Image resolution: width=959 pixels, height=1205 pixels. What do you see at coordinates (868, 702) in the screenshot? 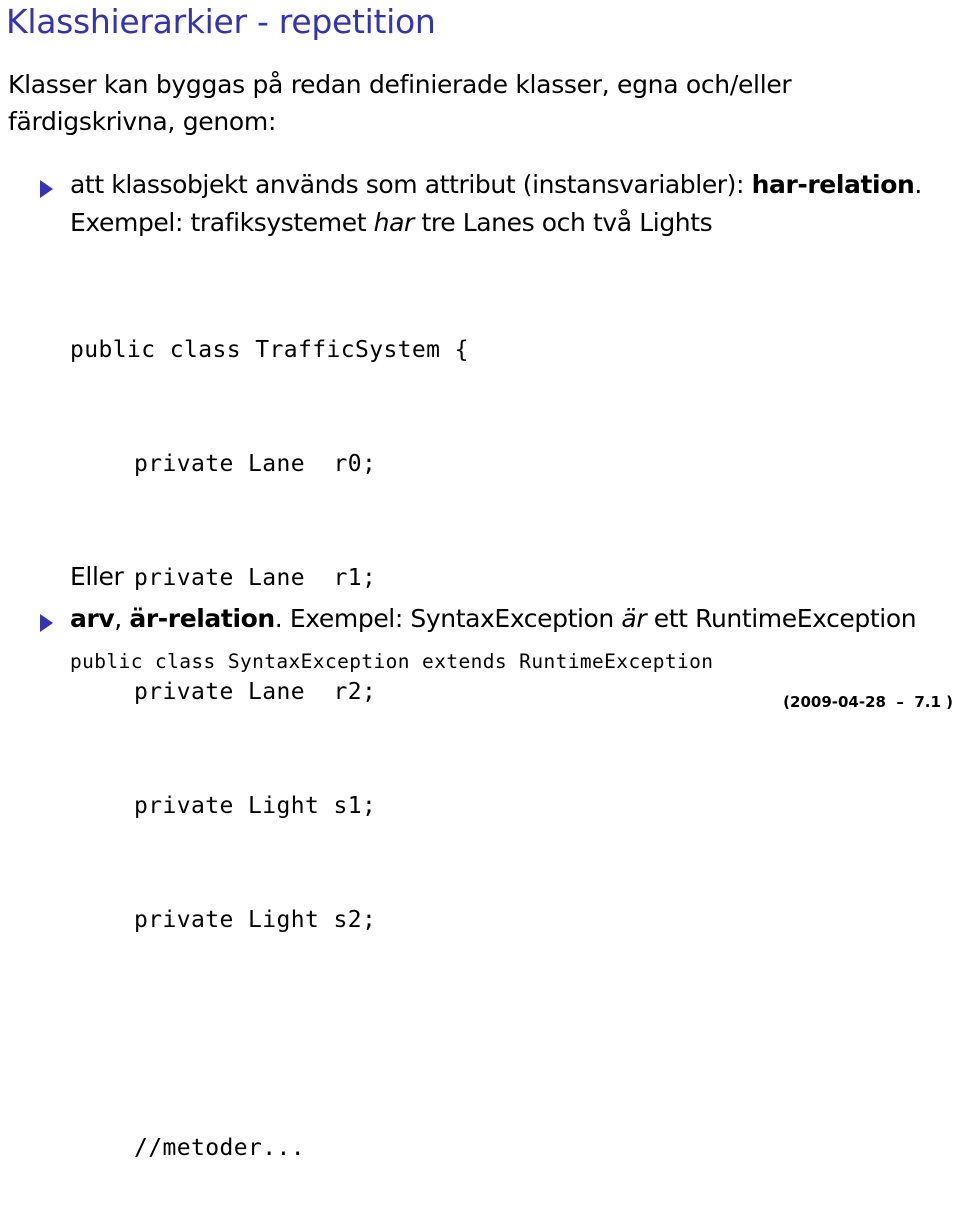
I see `footer-date: (2009-04-28 – 7.1 )` at bounding box center [868, 702].